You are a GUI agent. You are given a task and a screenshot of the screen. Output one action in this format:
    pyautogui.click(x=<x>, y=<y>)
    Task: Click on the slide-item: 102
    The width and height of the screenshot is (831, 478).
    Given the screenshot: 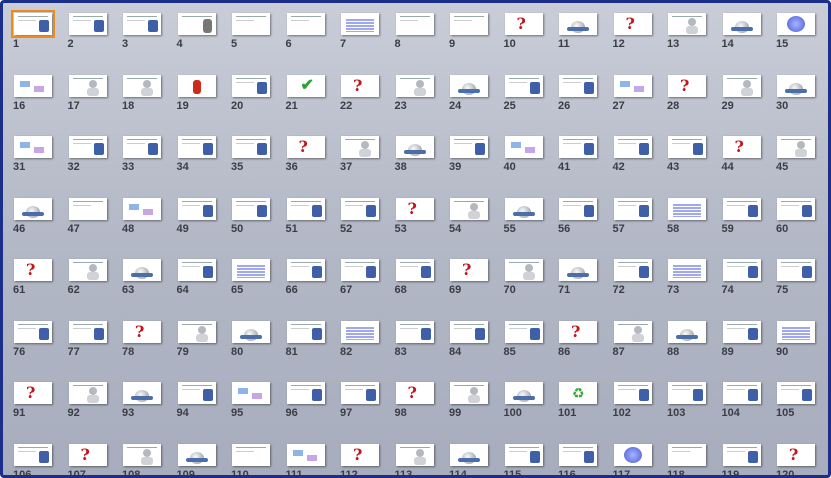 What is the action you would take?
    pyautogui.click(x=633, y=407)
    